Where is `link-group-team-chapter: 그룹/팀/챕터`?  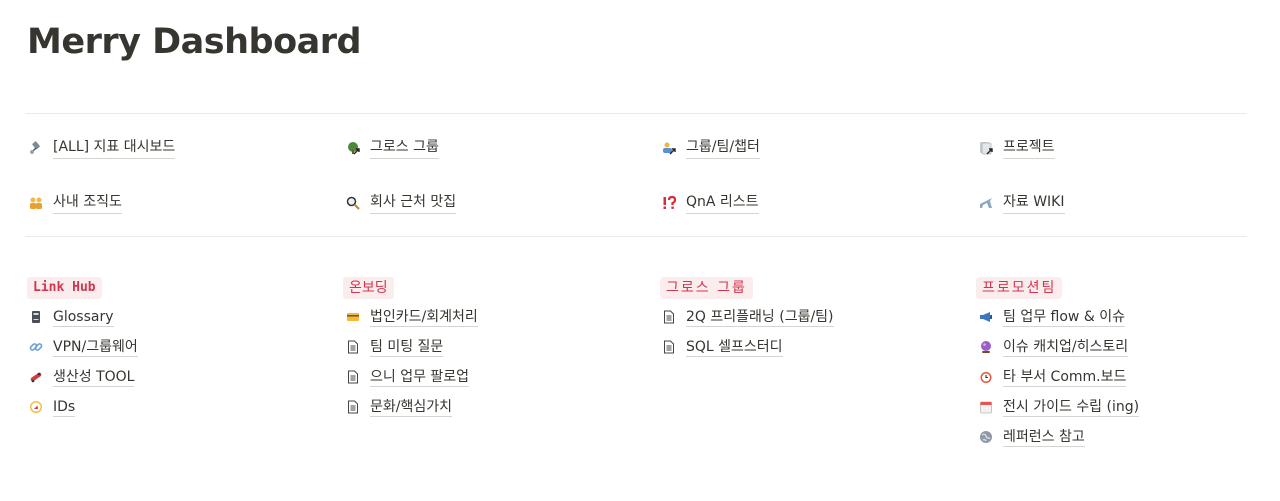
link-group-team-chapter: 그룹/팀/챕터 is located at coordinates (711, 148).